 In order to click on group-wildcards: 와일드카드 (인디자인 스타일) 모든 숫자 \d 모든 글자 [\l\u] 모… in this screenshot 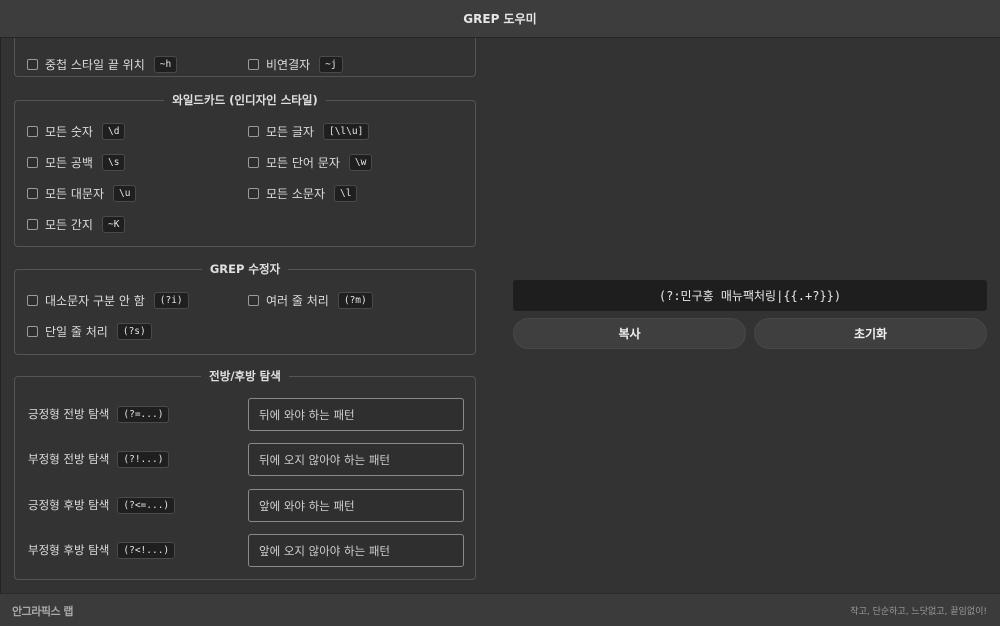, I will do `click(245, 170)`.